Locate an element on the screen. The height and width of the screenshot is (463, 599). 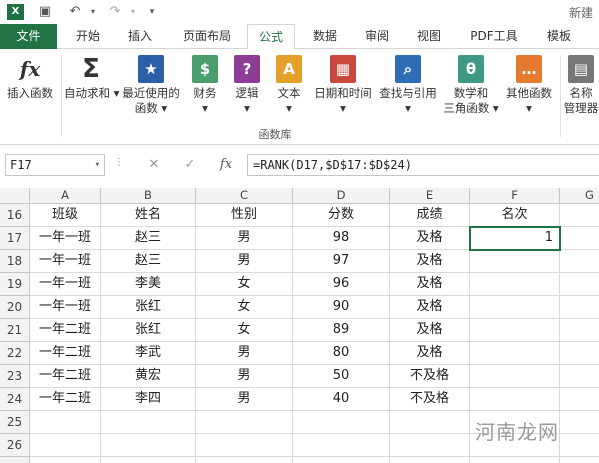
cell-e26 is located at coordinates (430, 445).